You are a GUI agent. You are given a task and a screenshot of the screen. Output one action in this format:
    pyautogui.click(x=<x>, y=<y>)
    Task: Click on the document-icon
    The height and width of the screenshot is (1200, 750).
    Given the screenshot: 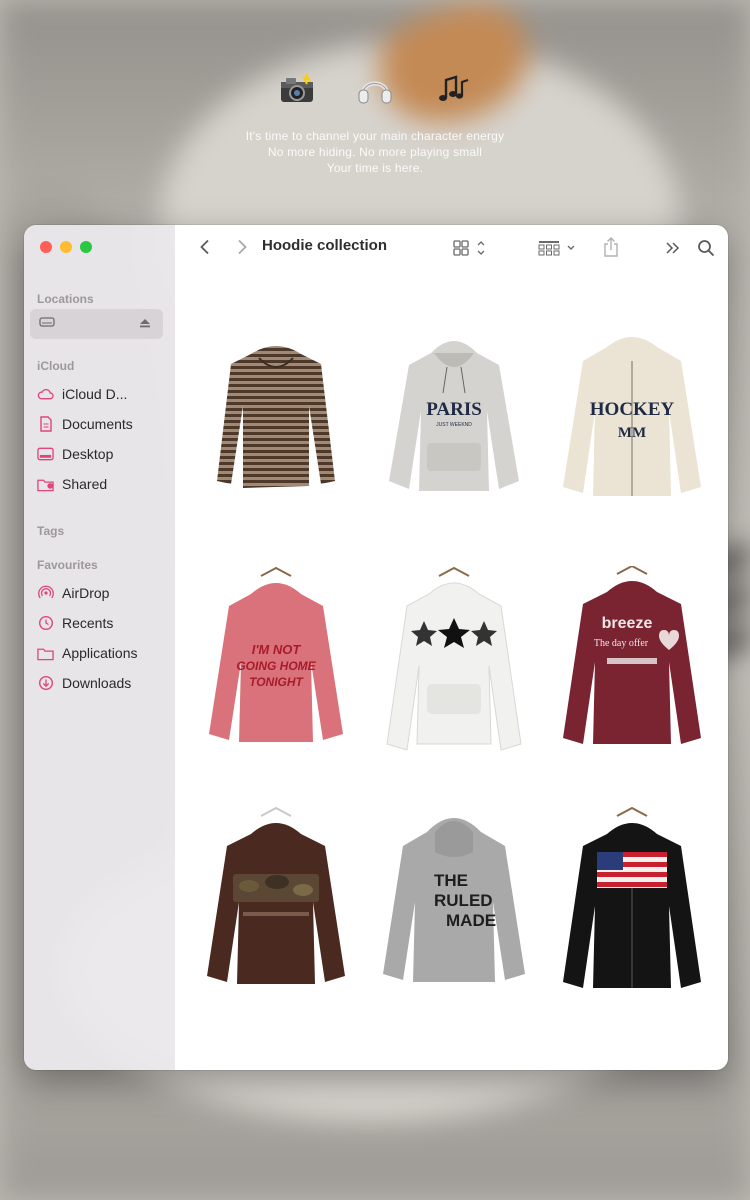 What is the action you would take?
    pyautogui.click(x=45, y=424)
    